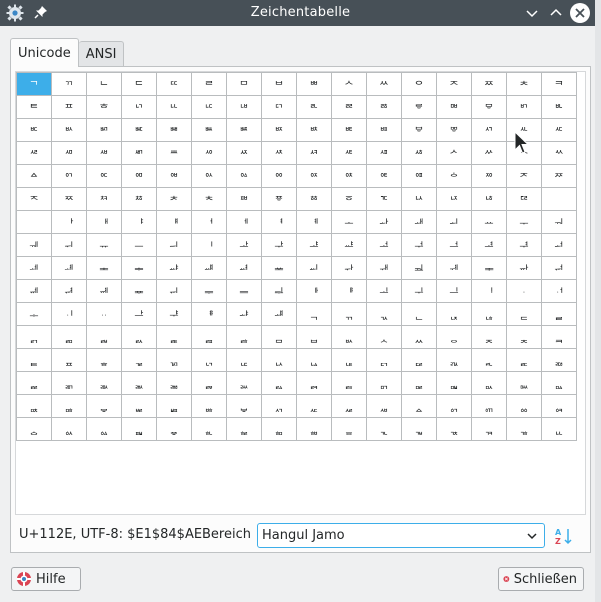 The height and width of the screenshot is (602, 601). Describe the element at coordinates (524, 107) in the screenshot. I see `char-cell: ᄞ` at that location.